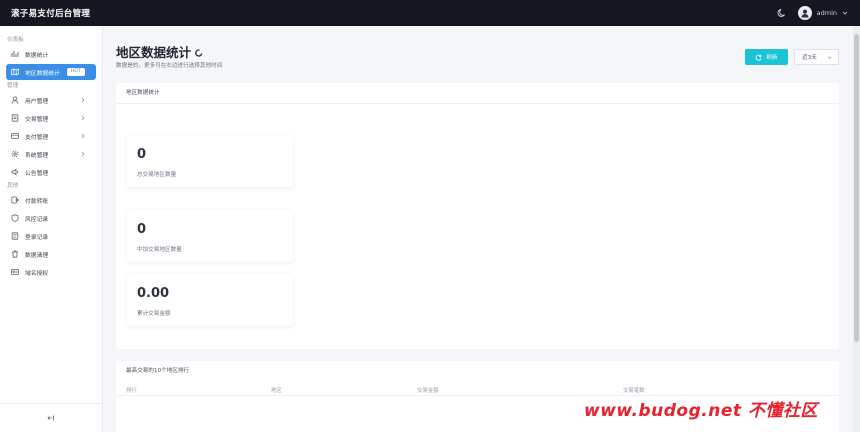  Describe the element at coordinates (13, 86) in the screenshot. I see `sidebar-group-manage: 管理` at that location.